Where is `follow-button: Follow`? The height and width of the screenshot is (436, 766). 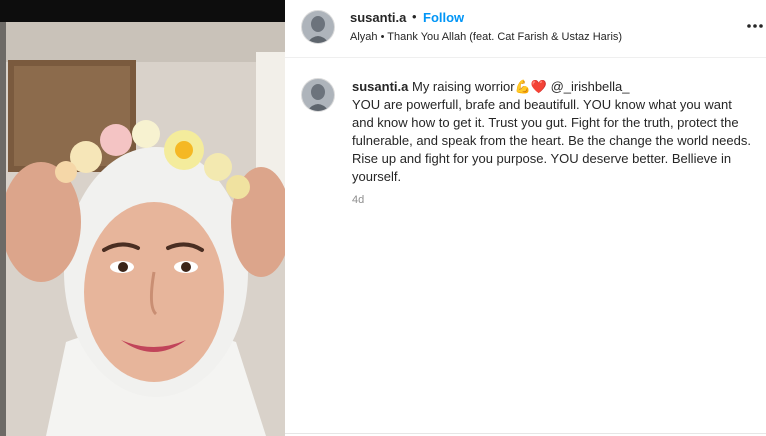
follow-button: Follow is located at coordinates (443, 17).